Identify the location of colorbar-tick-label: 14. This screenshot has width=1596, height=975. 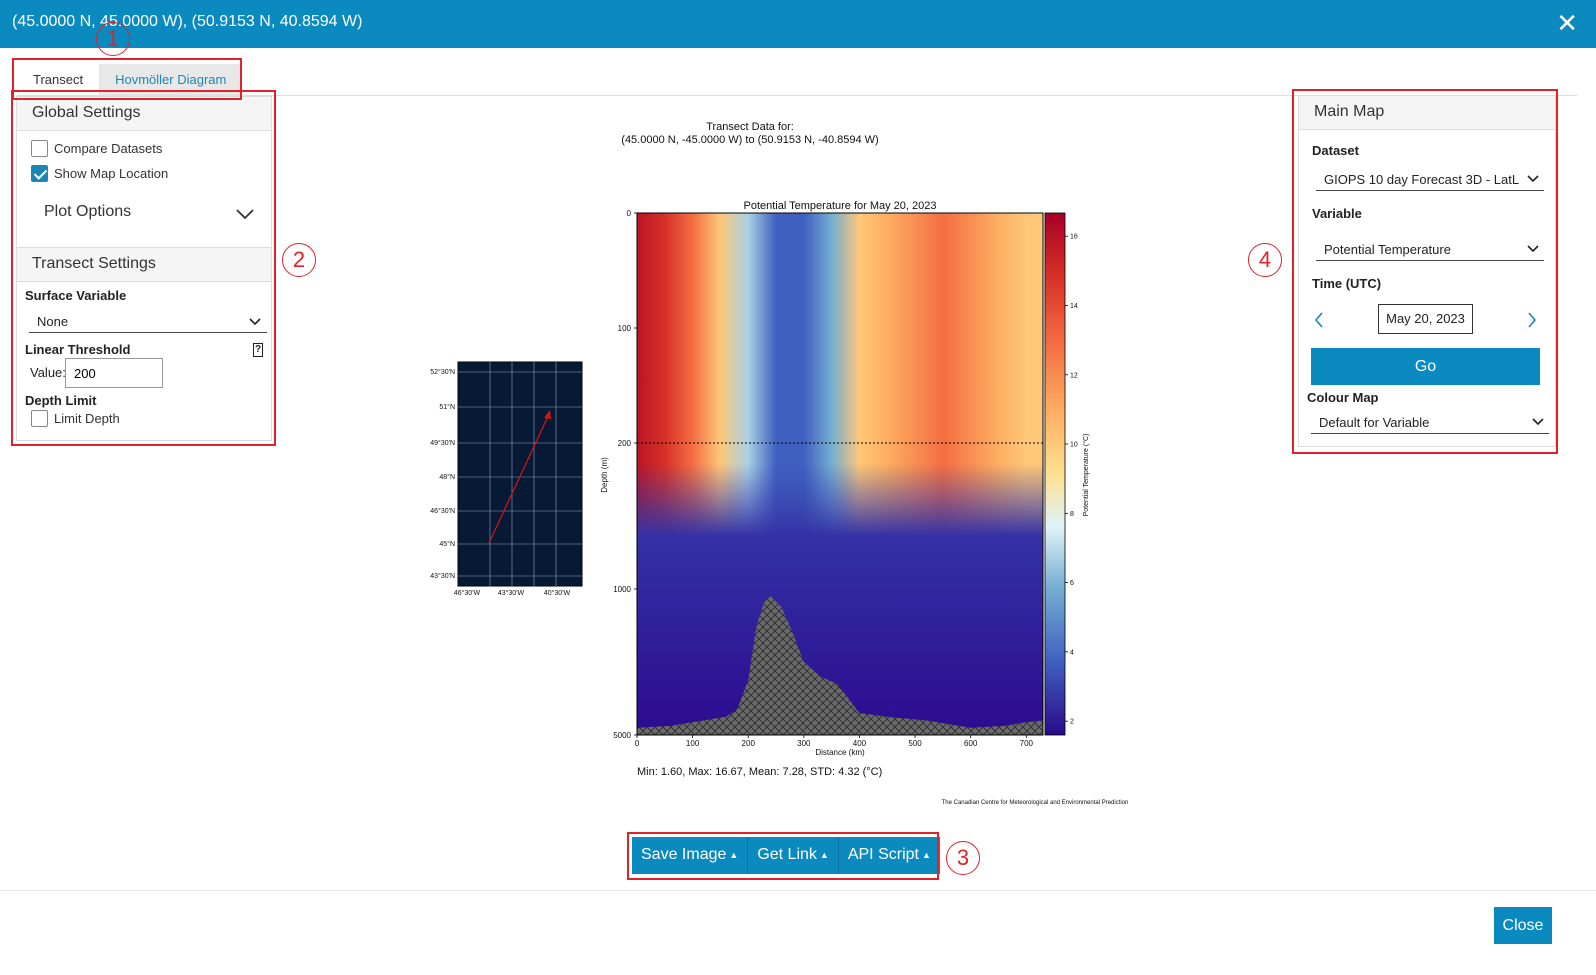
(1074, 306).